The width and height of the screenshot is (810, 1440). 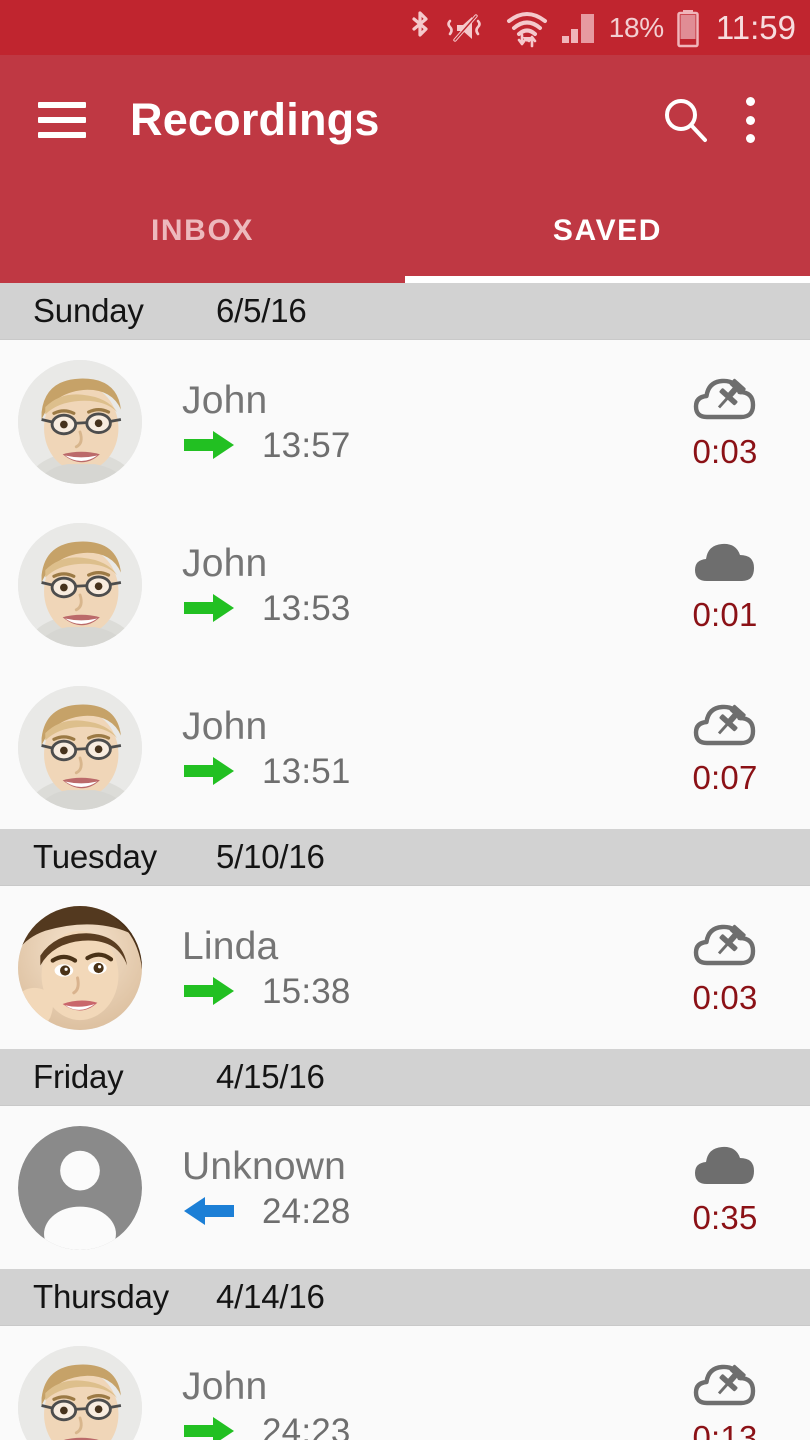 What do you see at coordinates (725, 1429) in the screenshot?
I see `recording-duration: 0:13` at bounding box center [725, 1429].